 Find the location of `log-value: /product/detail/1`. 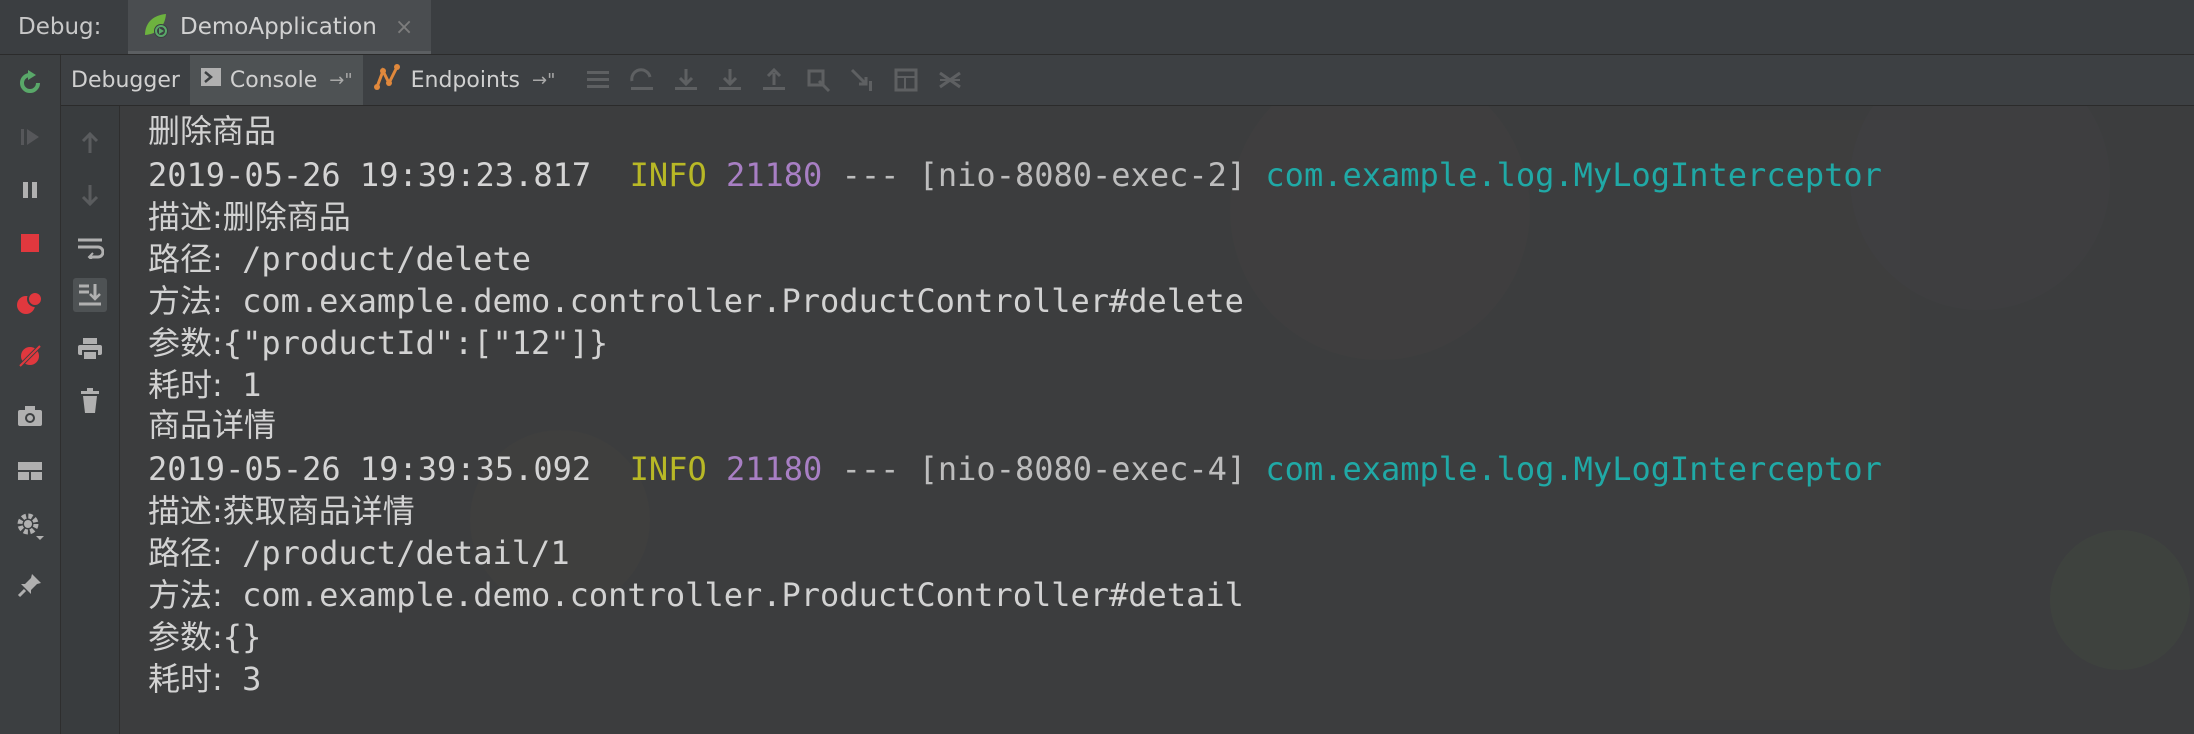

log-value: /product/detail/1 is located at coordinates (406, 553).